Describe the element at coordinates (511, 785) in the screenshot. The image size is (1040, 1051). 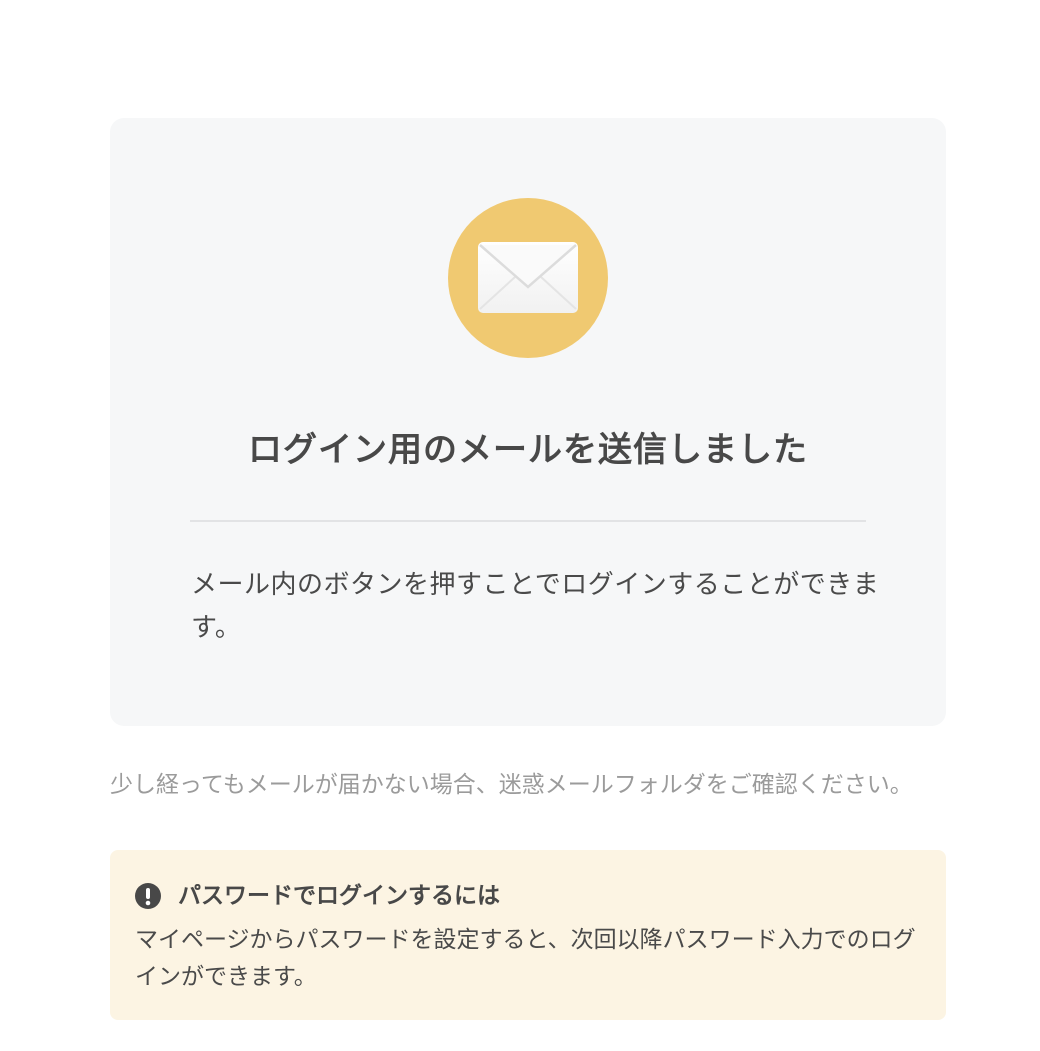
I see `spam-folder-hint: 少し経ってもメールが届かない場合、迷惑メールフォルダをご確認ください。` at that location.